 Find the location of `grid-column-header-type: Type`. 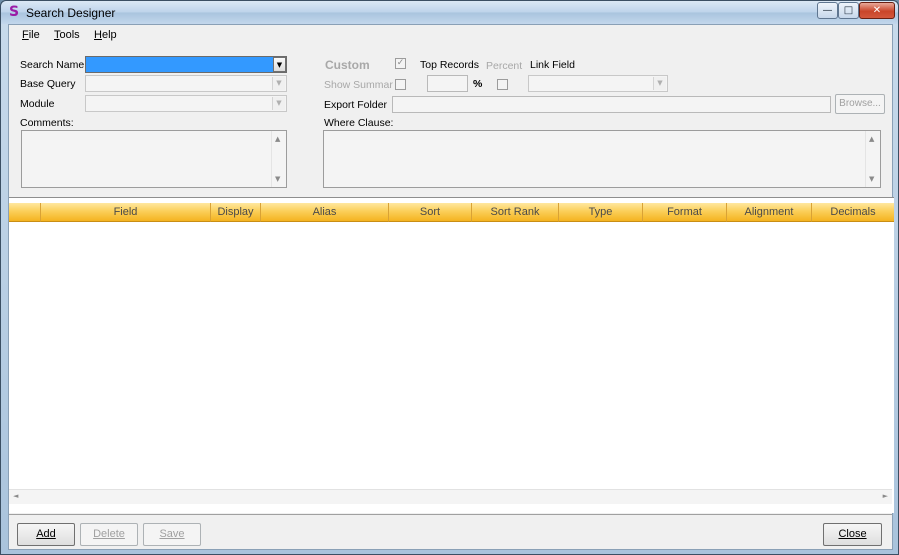

grid-column-header-type: Type is located at coordinates (601, 212).